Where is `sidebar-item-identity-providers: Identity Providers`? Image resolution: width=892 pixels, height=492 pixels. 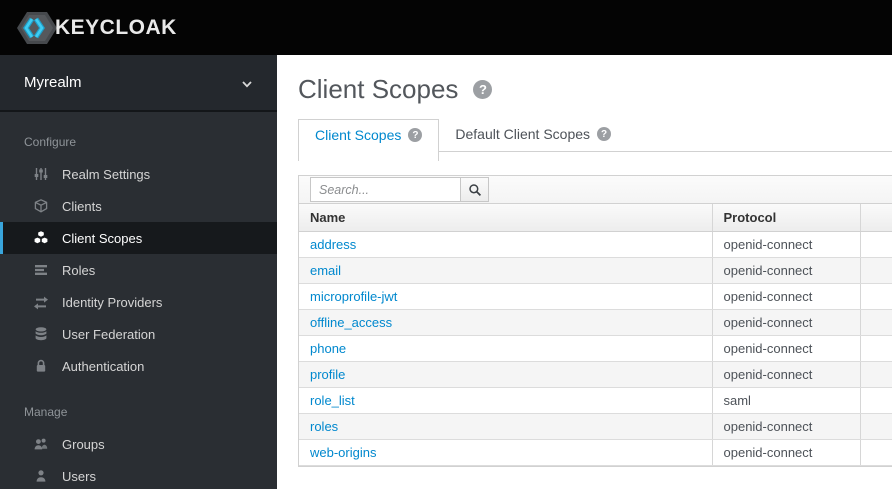 sidebar-item-identity-providers: Identity Providers is located at coordinates (138, 302).